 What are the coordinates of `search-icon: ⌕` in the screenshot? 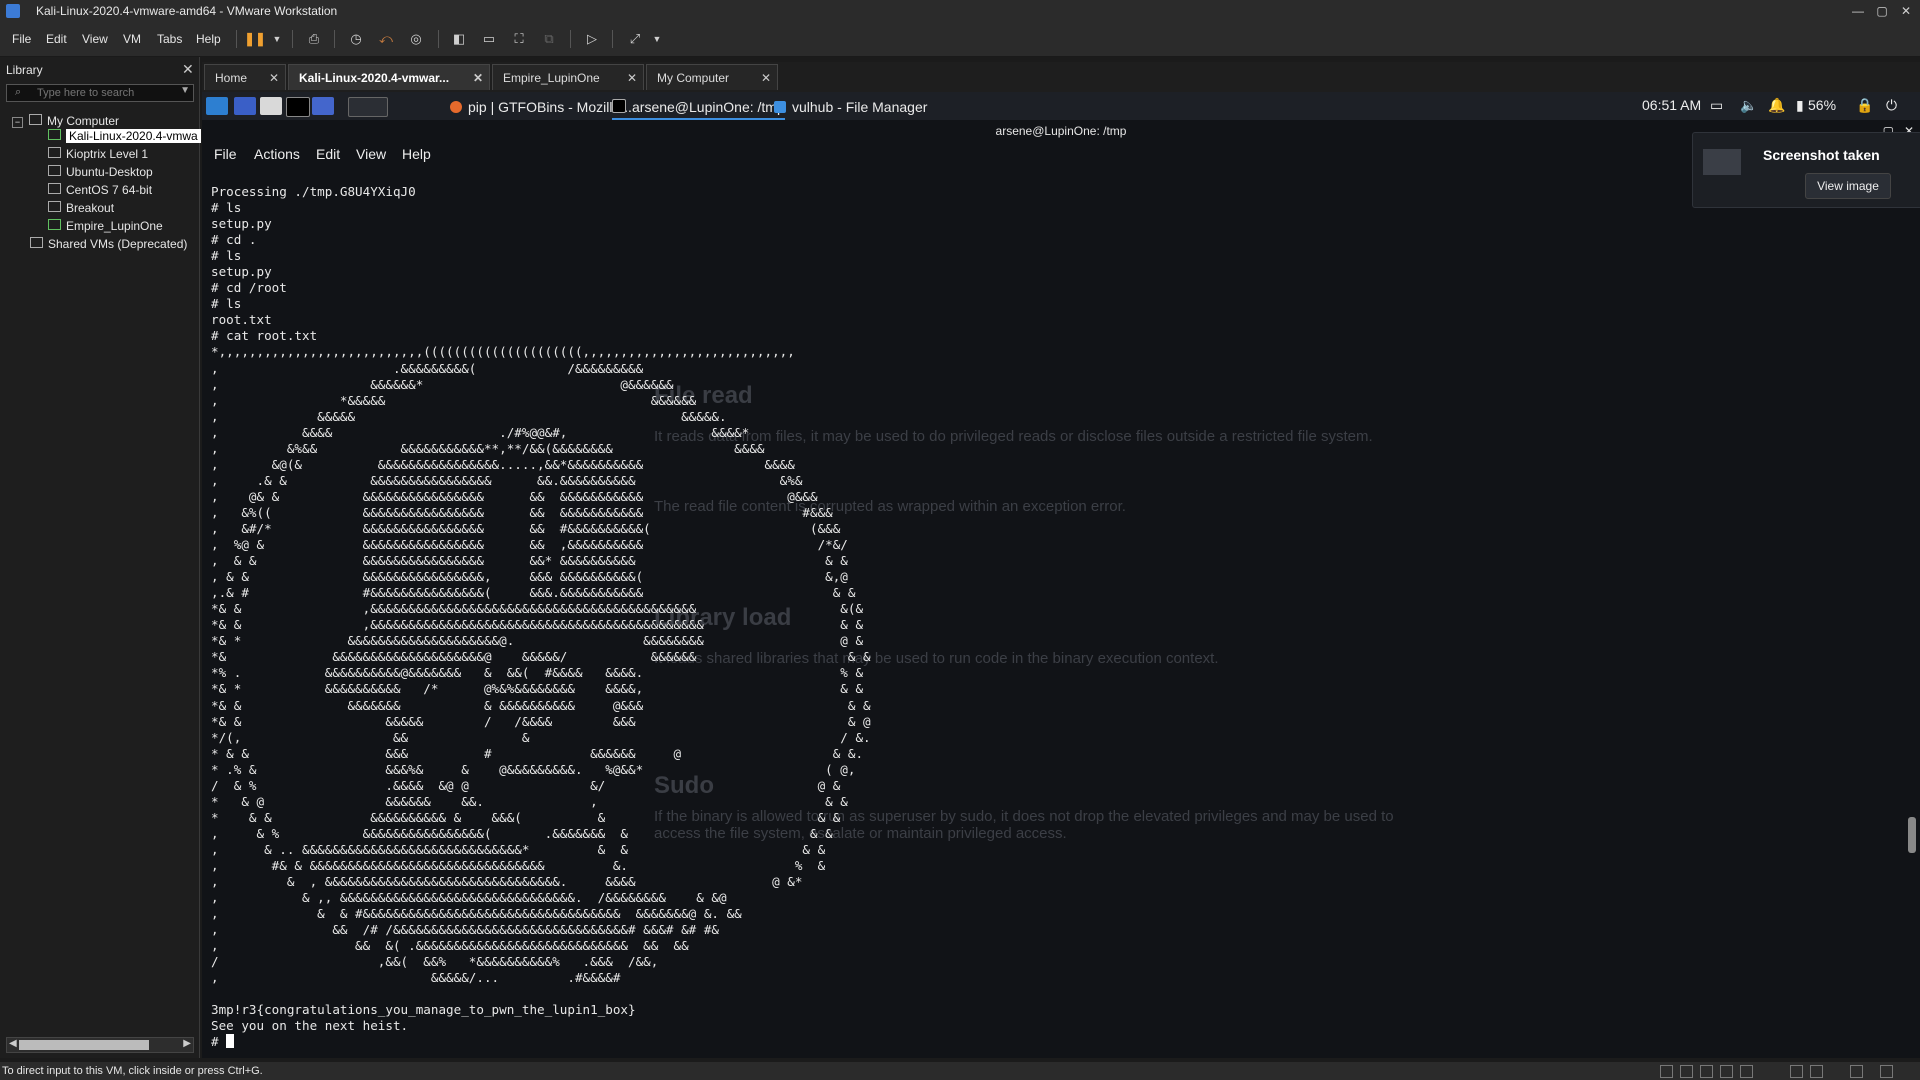 It's located at (18, 92).